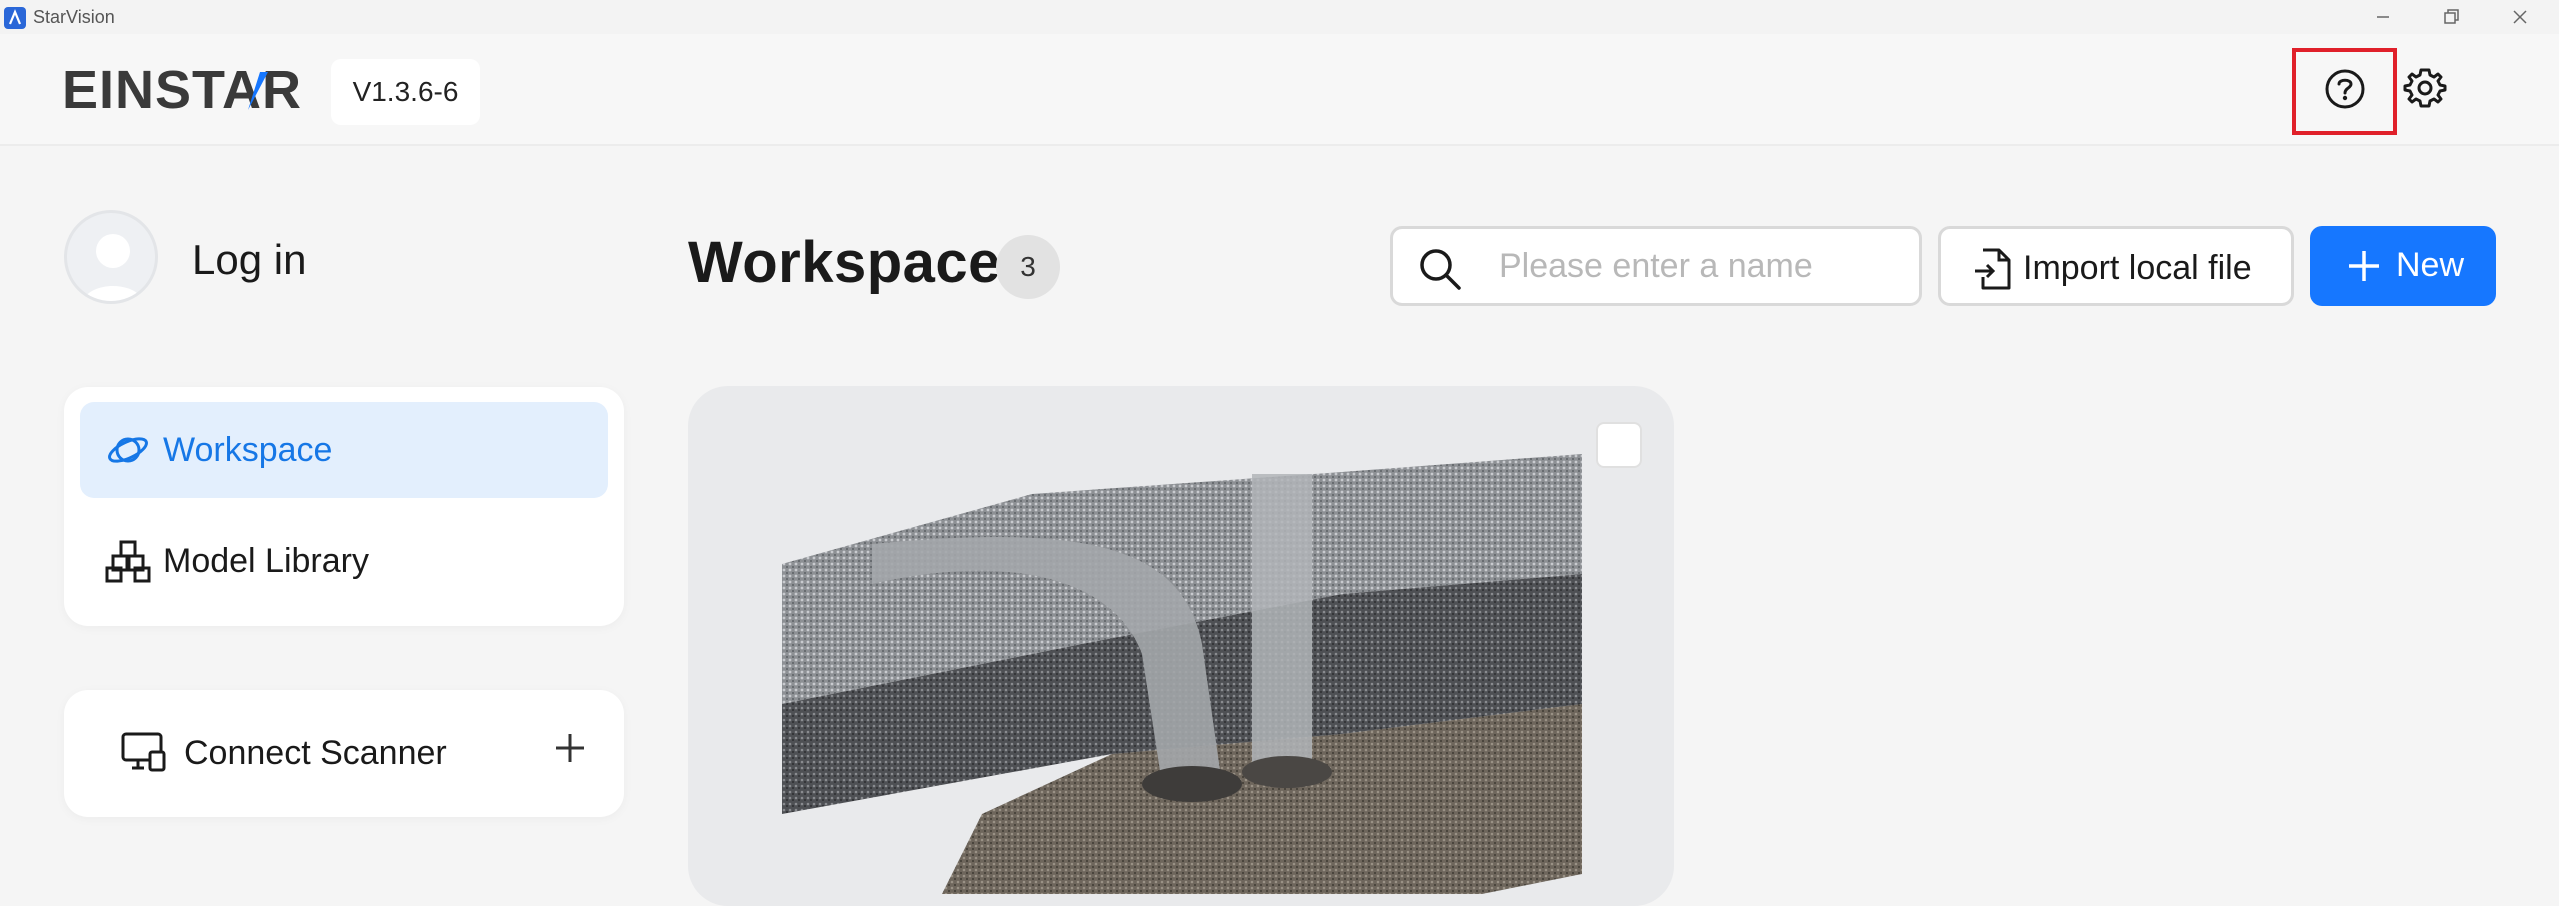 The width and height of the screenshot is (2559, 906). I want to click on version-badge: V1.3.6-6, so click(405, 92).